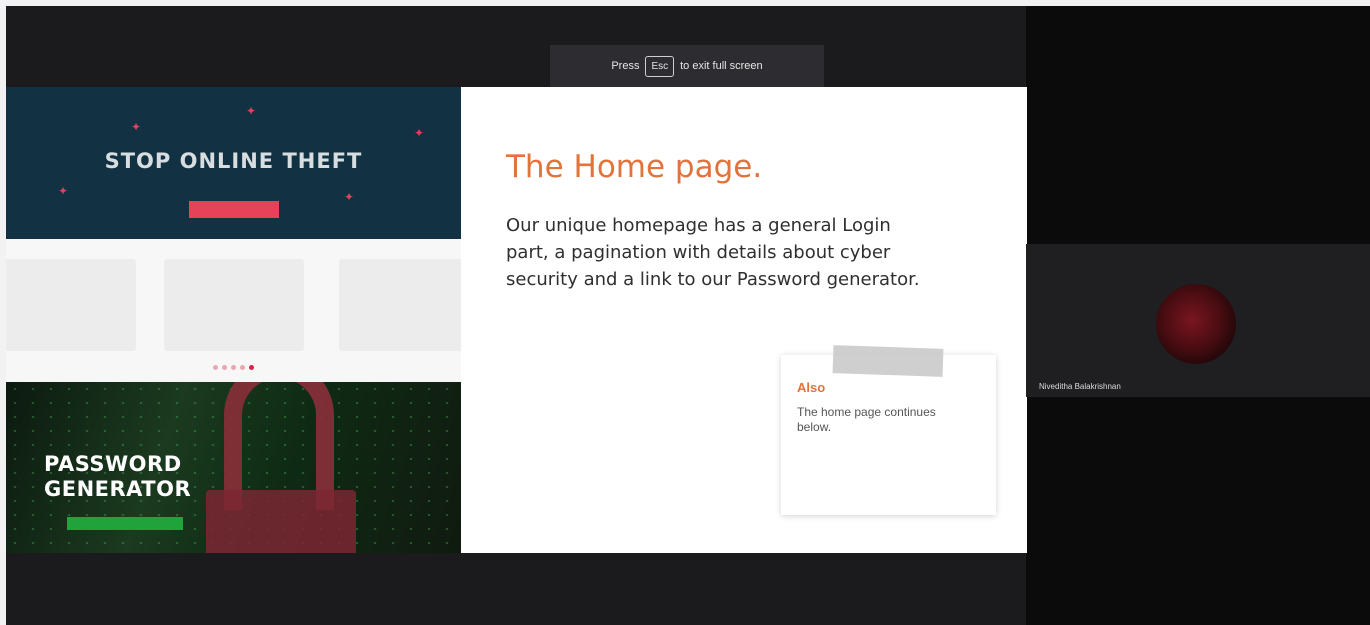  What do you see at coordinates (1196, 324) in the screenshot?
I see `participant-avatar` at bounding box center [1196, 324].